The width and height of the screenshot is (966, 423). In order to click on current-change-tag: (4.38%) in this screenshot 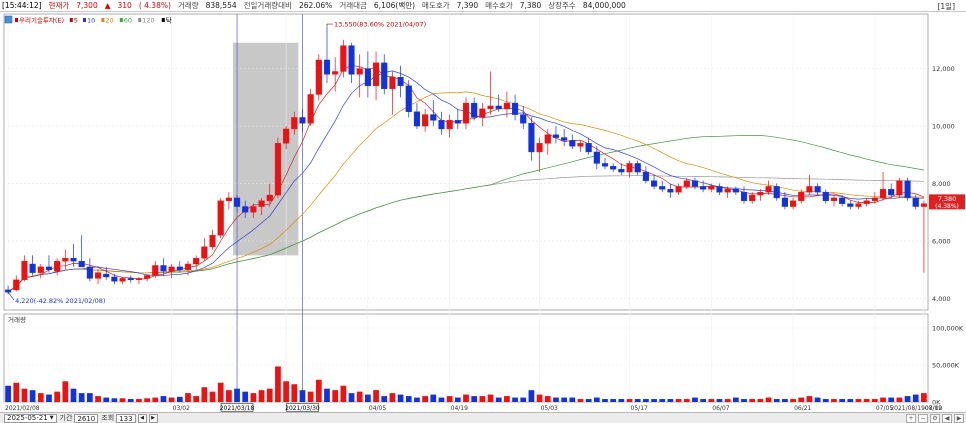, I will do `click(947, 206)`.